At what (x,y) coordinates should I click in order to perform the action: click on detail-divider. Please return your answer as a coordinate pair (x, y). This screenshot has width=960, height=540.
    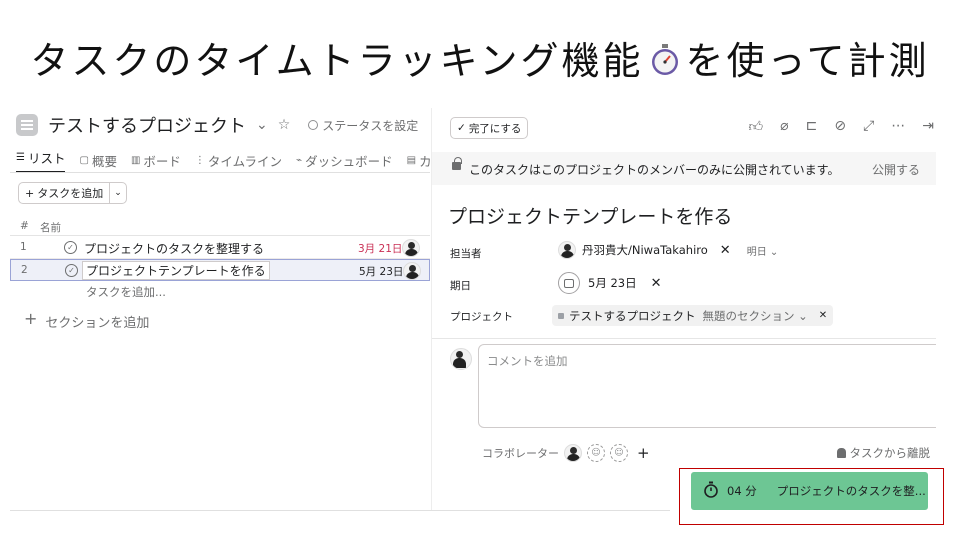
    Looking at the image, I should click on (684, 338).